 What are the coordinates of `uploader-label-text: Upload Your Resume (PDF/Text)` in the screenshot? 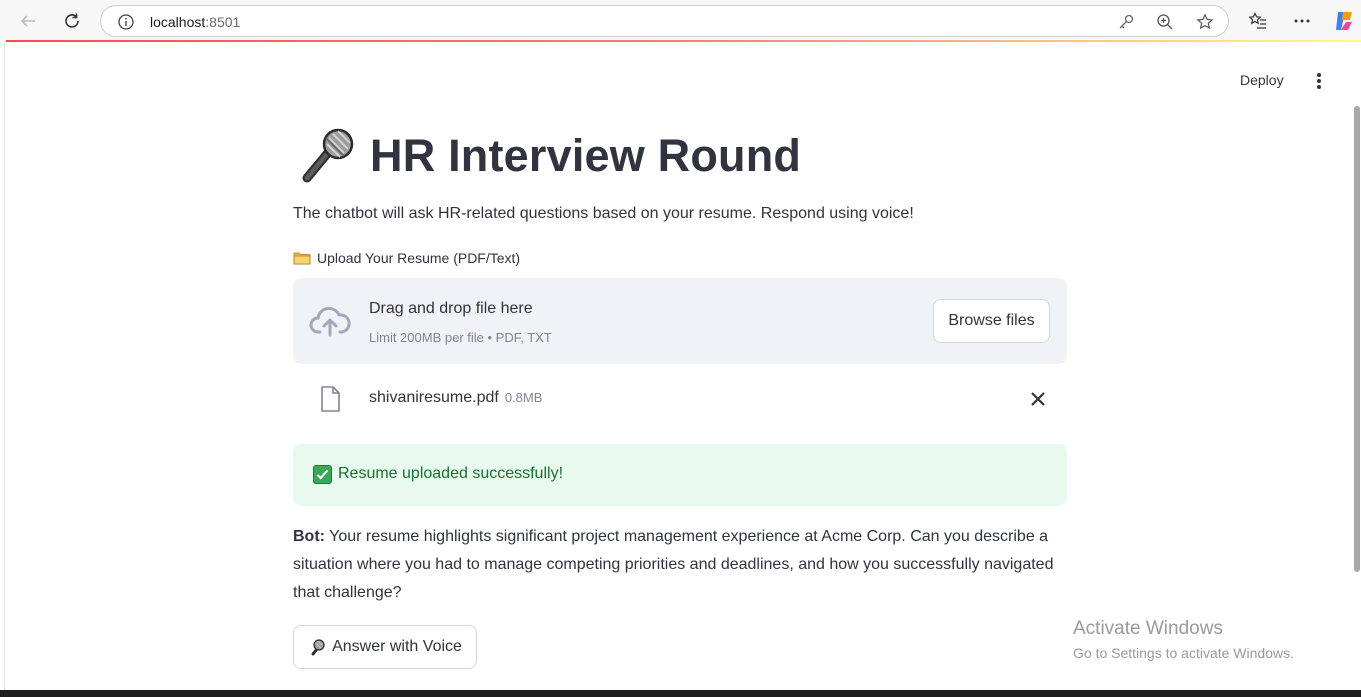 It's located at (419, 258).